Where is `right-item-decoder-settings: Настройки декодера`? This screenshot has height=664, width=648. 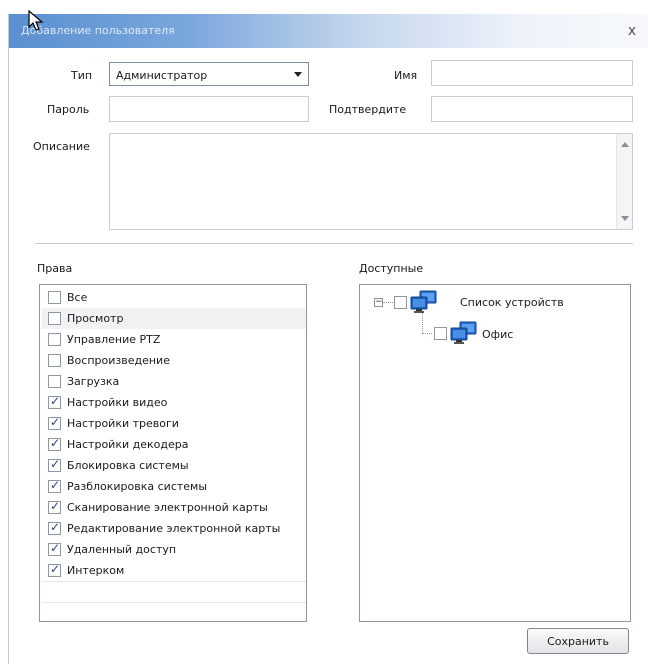 right-item-decoder-settings: Настройки декодера is located at coordinates (174, 444).